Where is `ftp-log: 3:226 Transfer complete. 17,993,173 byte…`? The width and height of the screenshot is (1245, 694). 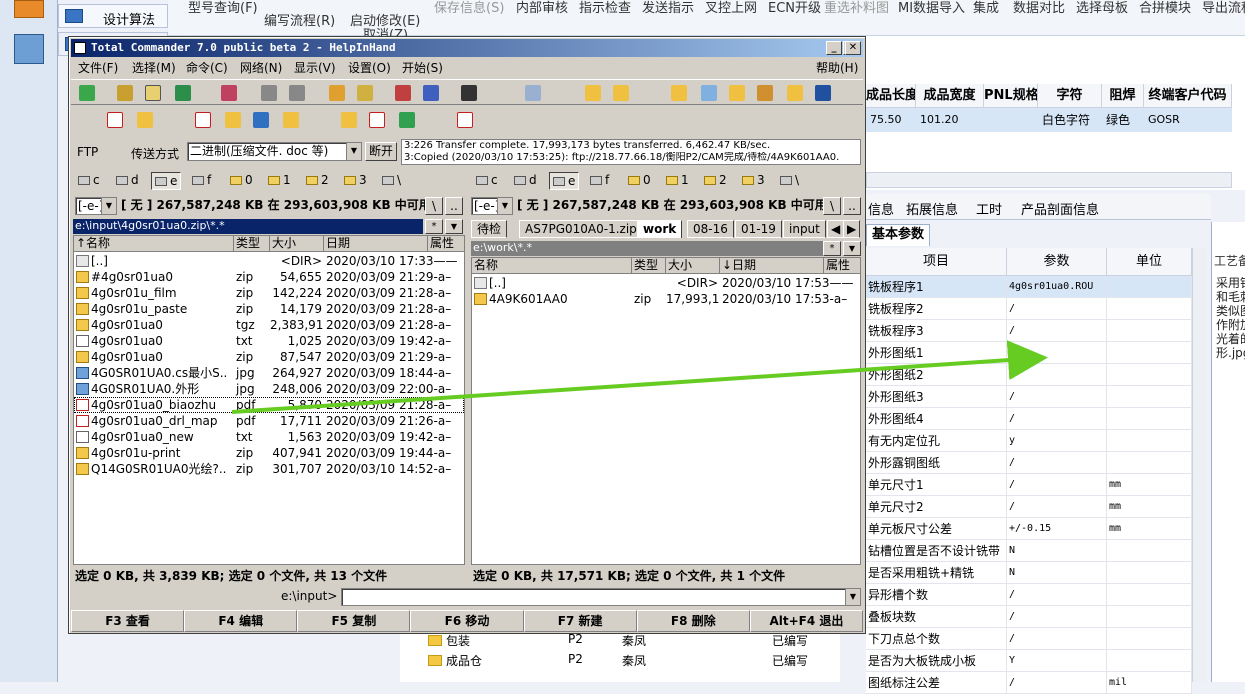
ftp-log: 3:226 Transfer complete. 17,993,173 byte… is located at coordinates (631, 152).